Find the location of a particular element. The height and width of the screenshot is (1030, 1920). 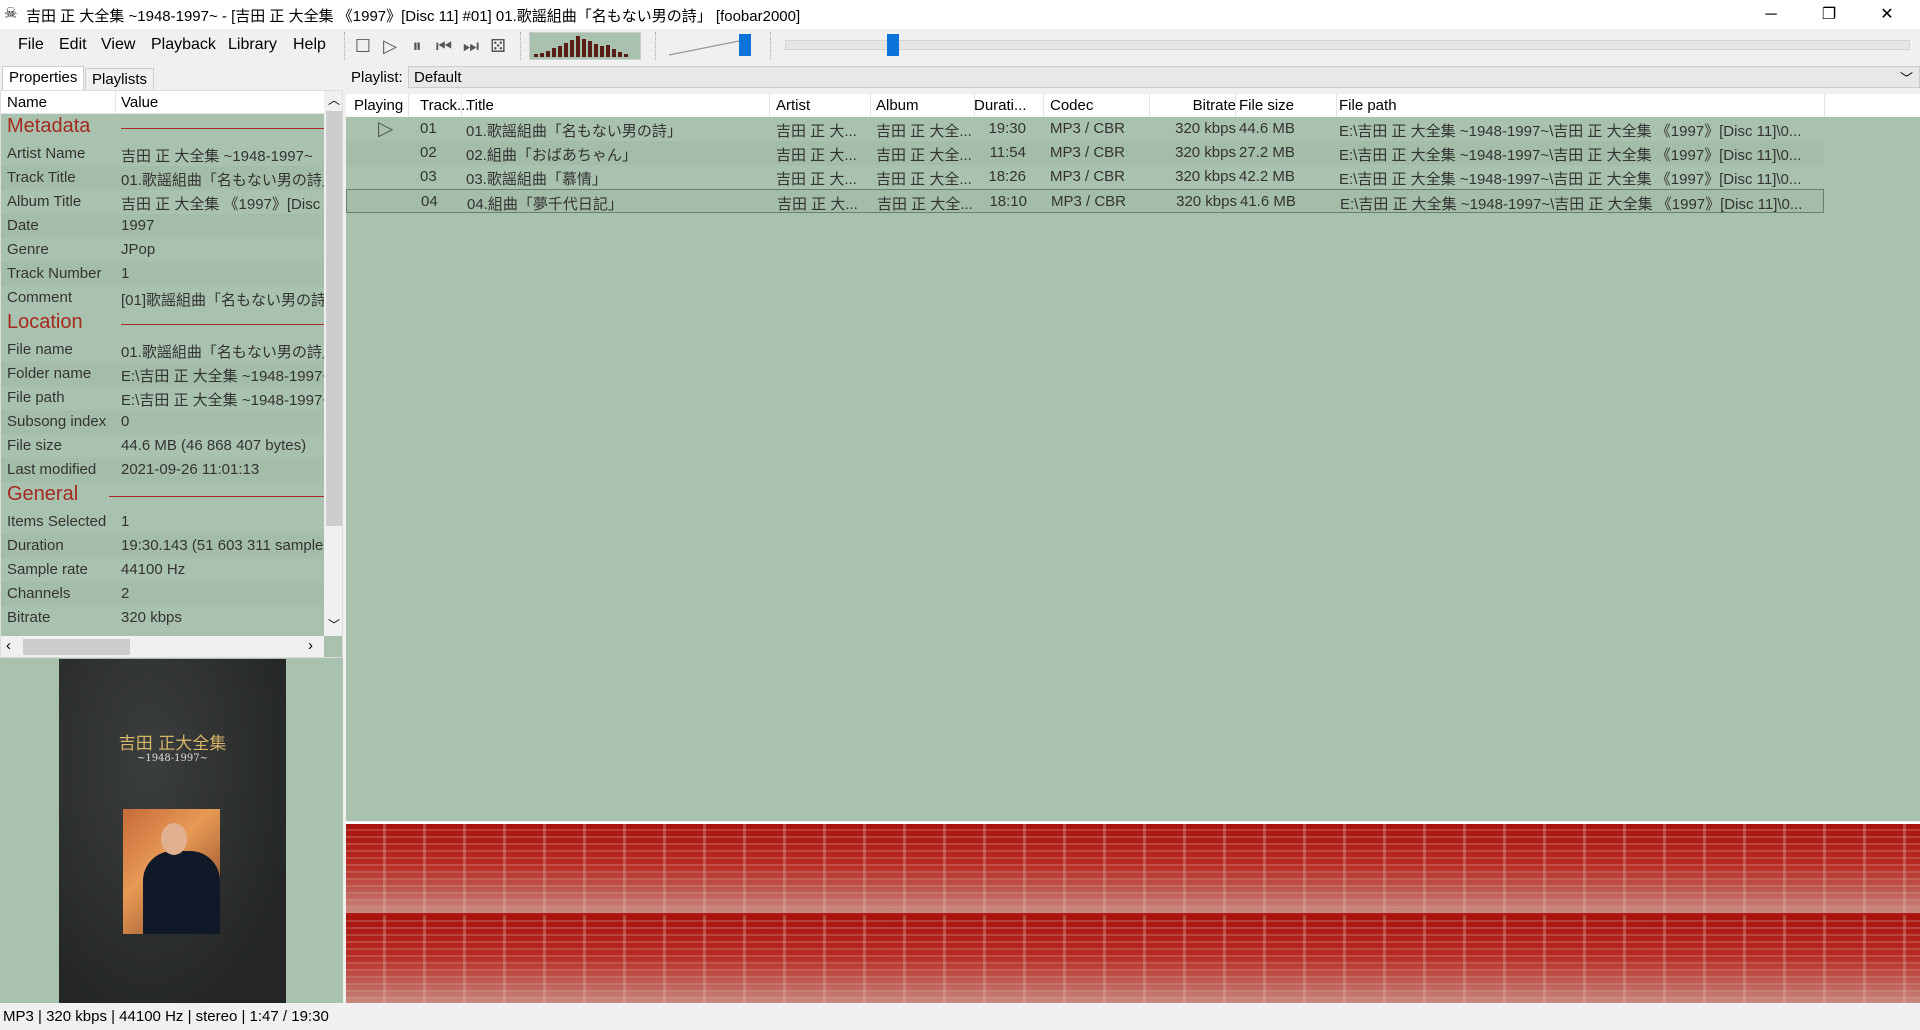

stop-icon: ☐ is located at coordinates (363, 46).